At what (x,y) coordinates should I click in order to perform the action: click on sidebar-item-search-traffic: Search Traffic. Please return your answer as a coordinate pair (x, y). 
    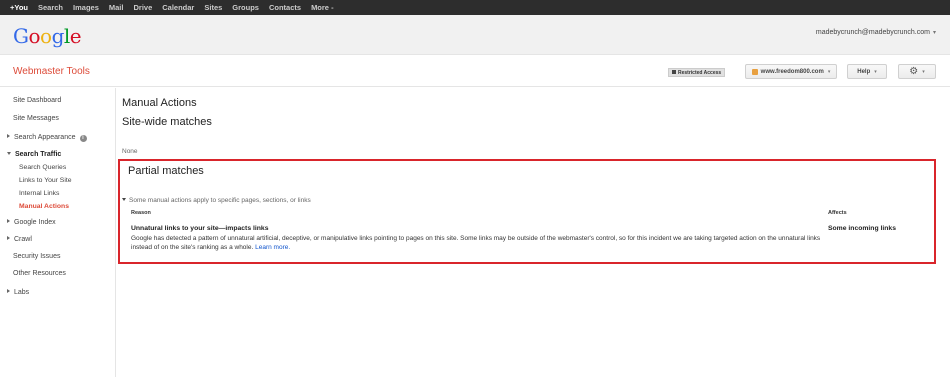
    Looking at the image, I should click on (34, 154).